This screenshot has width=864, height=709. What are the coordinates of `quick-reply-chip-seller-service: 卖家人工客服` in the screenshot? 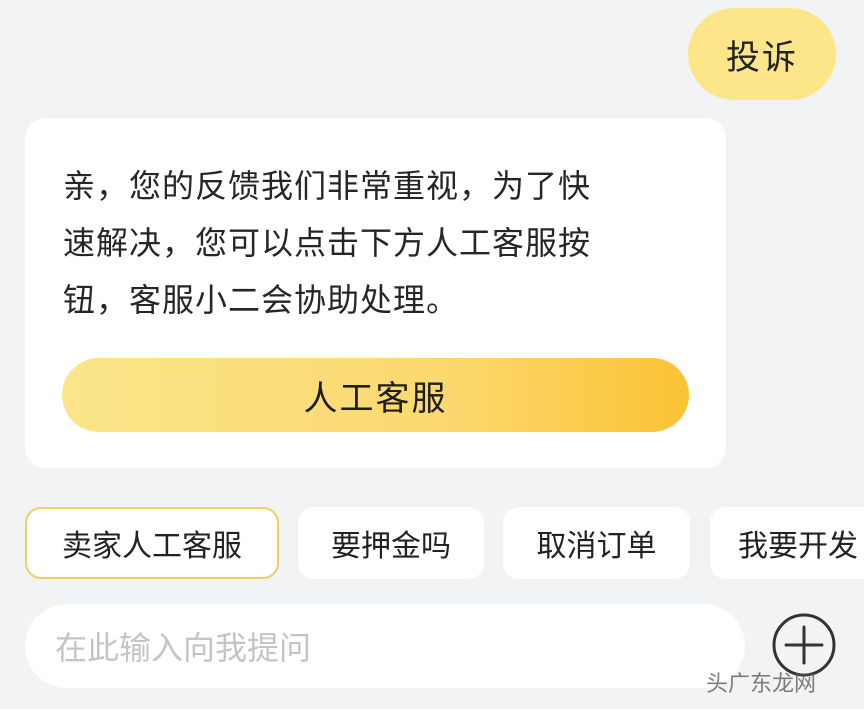 It's located at (152, 543).